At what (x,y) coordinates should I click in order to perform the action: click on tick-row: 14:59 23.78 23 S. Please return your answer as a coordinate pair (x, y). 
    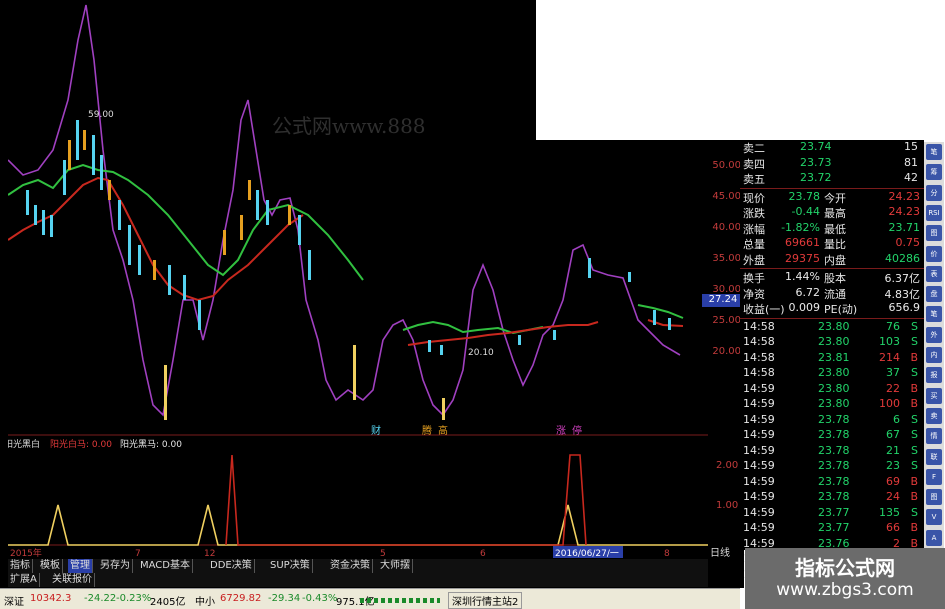
    Looking at the image, I should click on (832, 466).